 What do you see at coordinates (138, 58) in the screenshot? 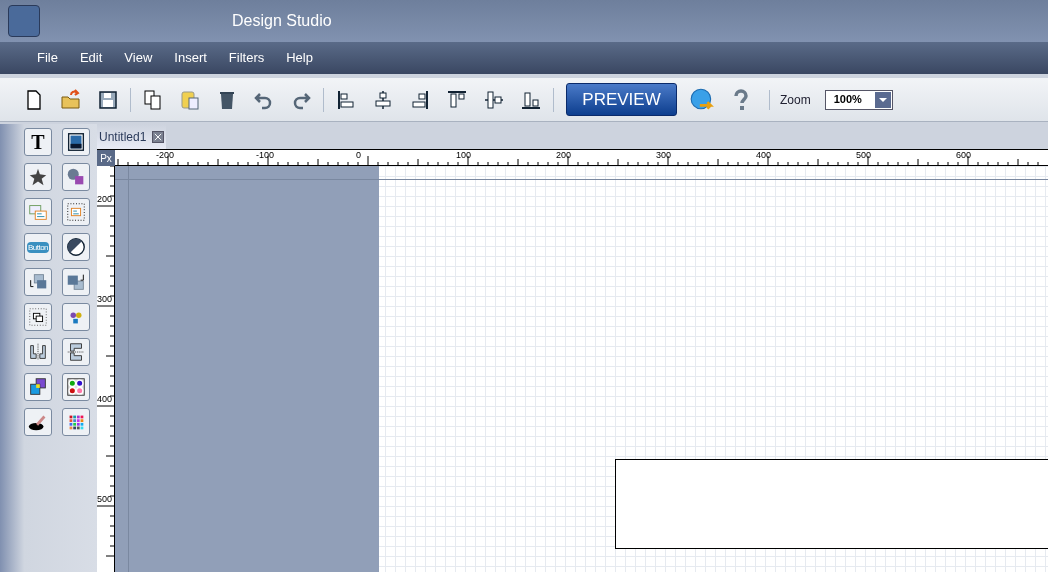
I see `menu-item: View` at bounding box center [138, 58].